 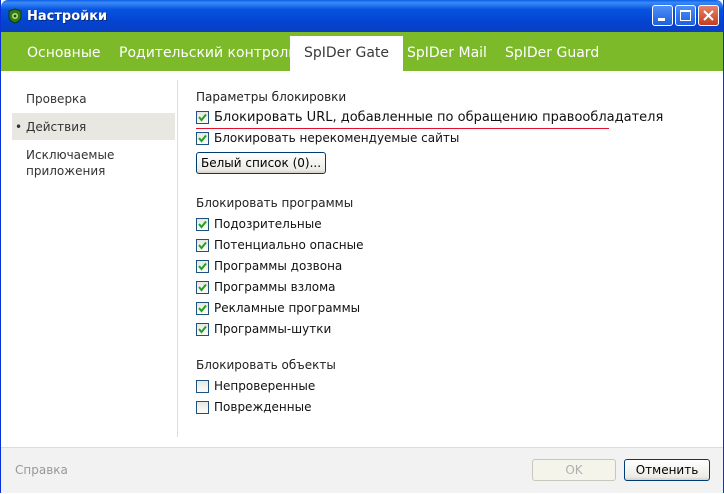 I want to click on nav-item-label: Действия, so click(x=56, y=127).